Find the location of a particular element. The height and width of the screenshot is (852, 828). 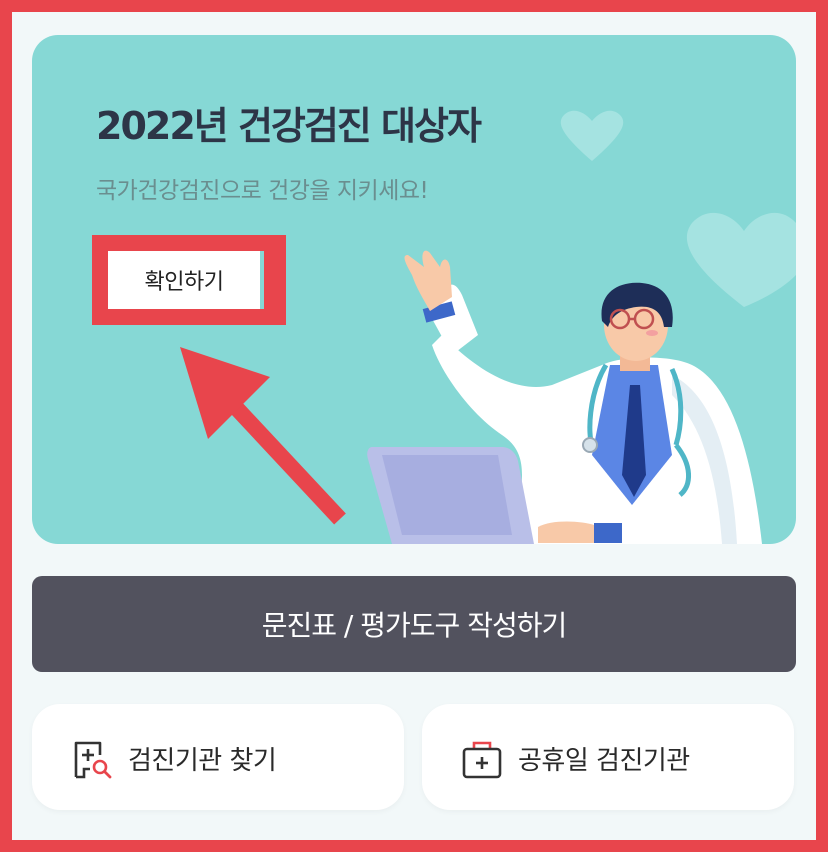

medical-kit-icon is located at coordinates (482, 760).